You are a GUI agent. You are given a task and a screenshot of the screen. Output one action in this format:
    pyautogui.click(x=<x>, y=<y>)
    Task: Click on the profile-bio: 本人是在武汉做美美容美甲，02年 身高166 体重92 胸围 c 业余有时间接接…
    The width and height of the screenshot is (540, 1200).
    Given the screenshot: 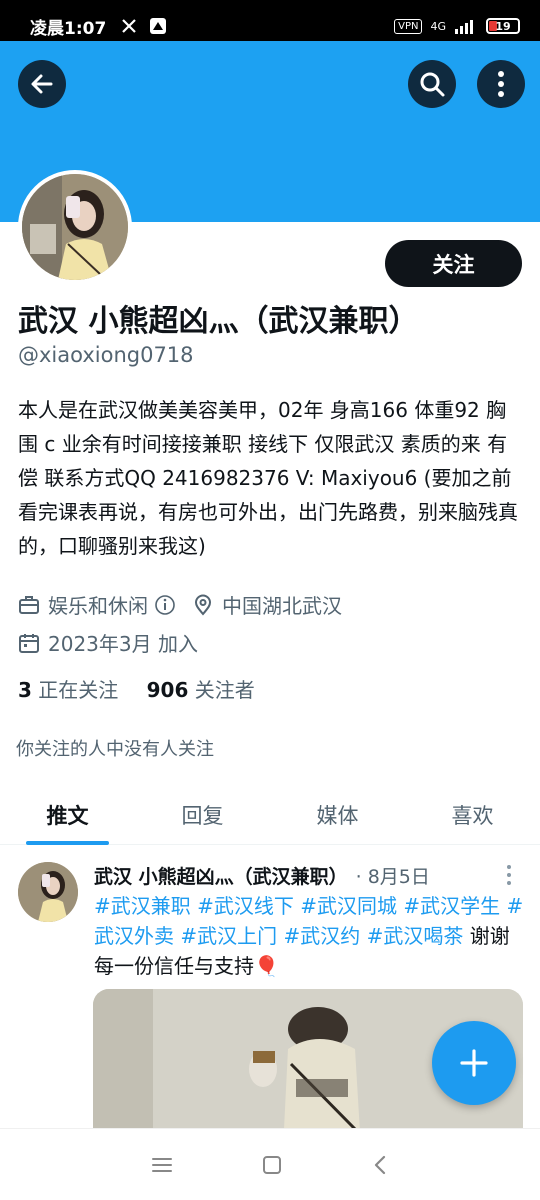 What is the action you would take?
    pyautogui.click(x=268, y=478)
    